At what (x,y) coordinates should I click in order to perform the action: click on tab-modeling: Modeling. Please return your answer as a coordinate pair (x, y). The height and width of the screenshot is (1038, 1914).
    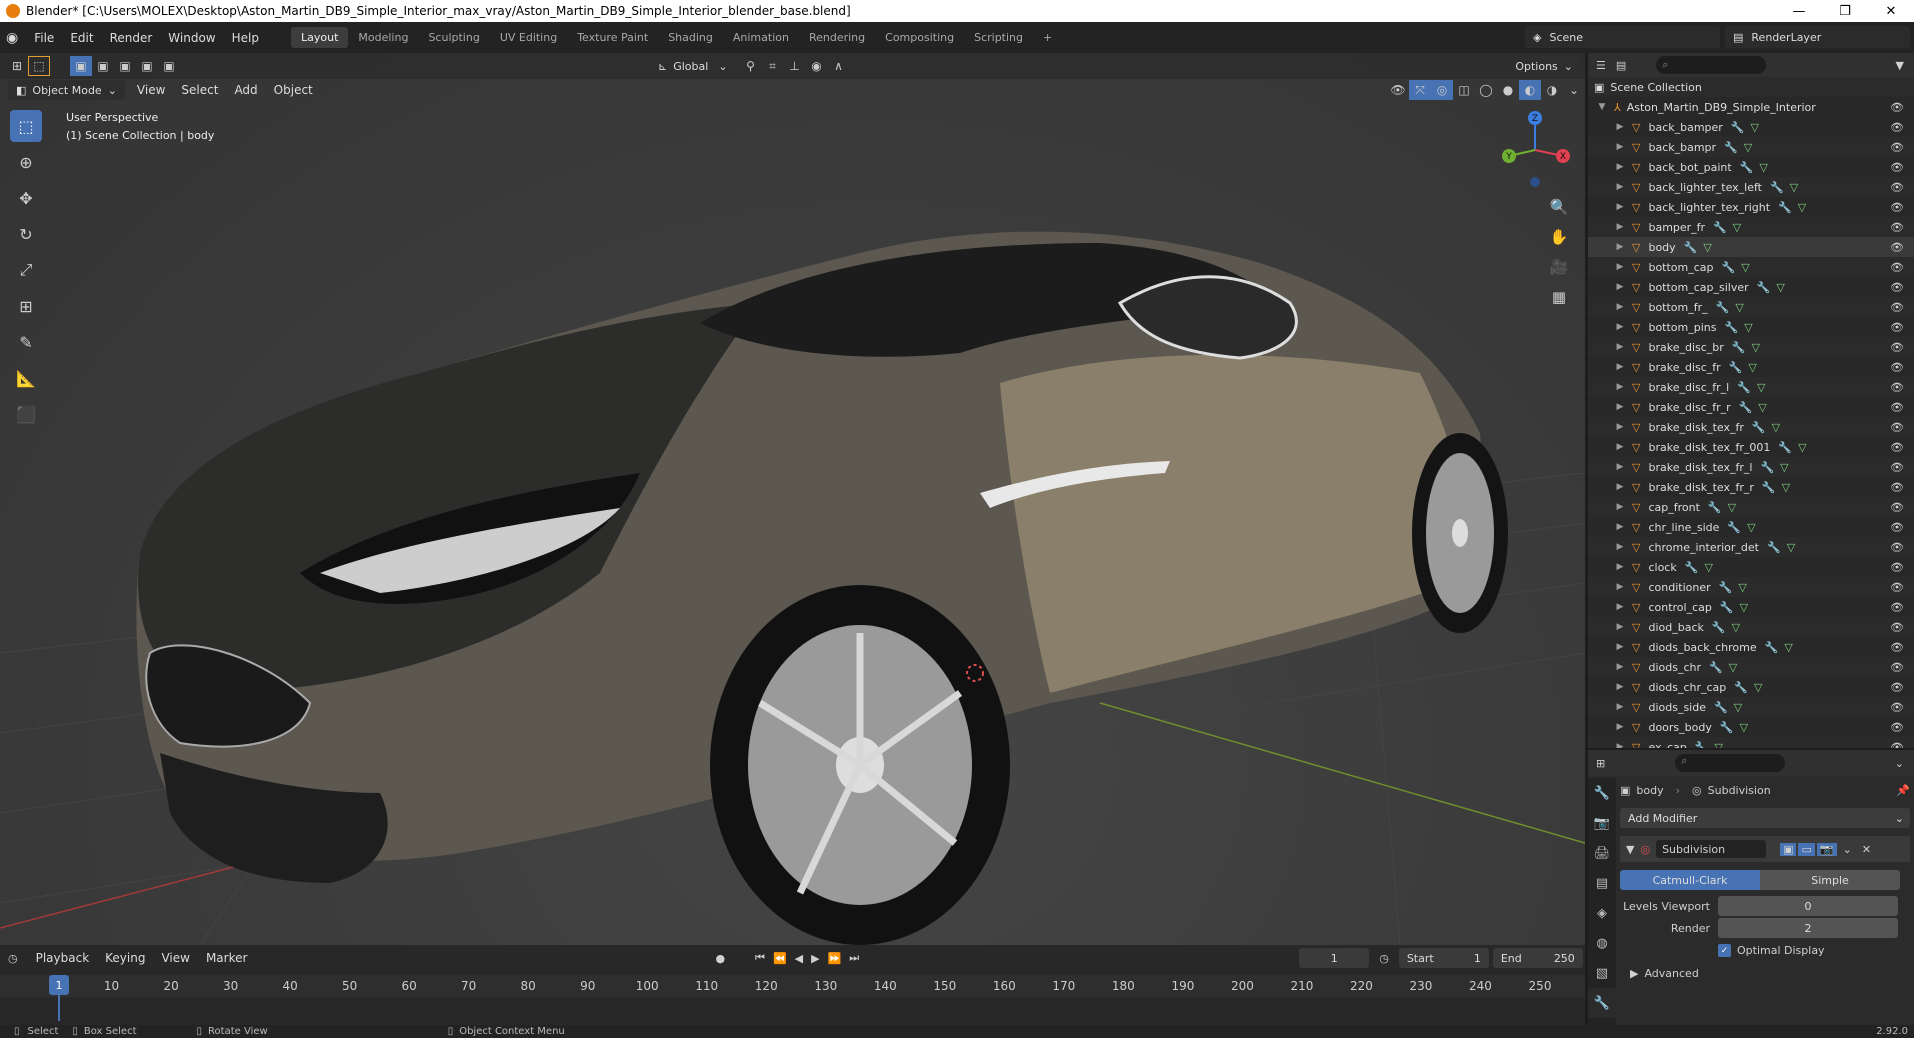
    Looking at the image, I should click on (383, 37).